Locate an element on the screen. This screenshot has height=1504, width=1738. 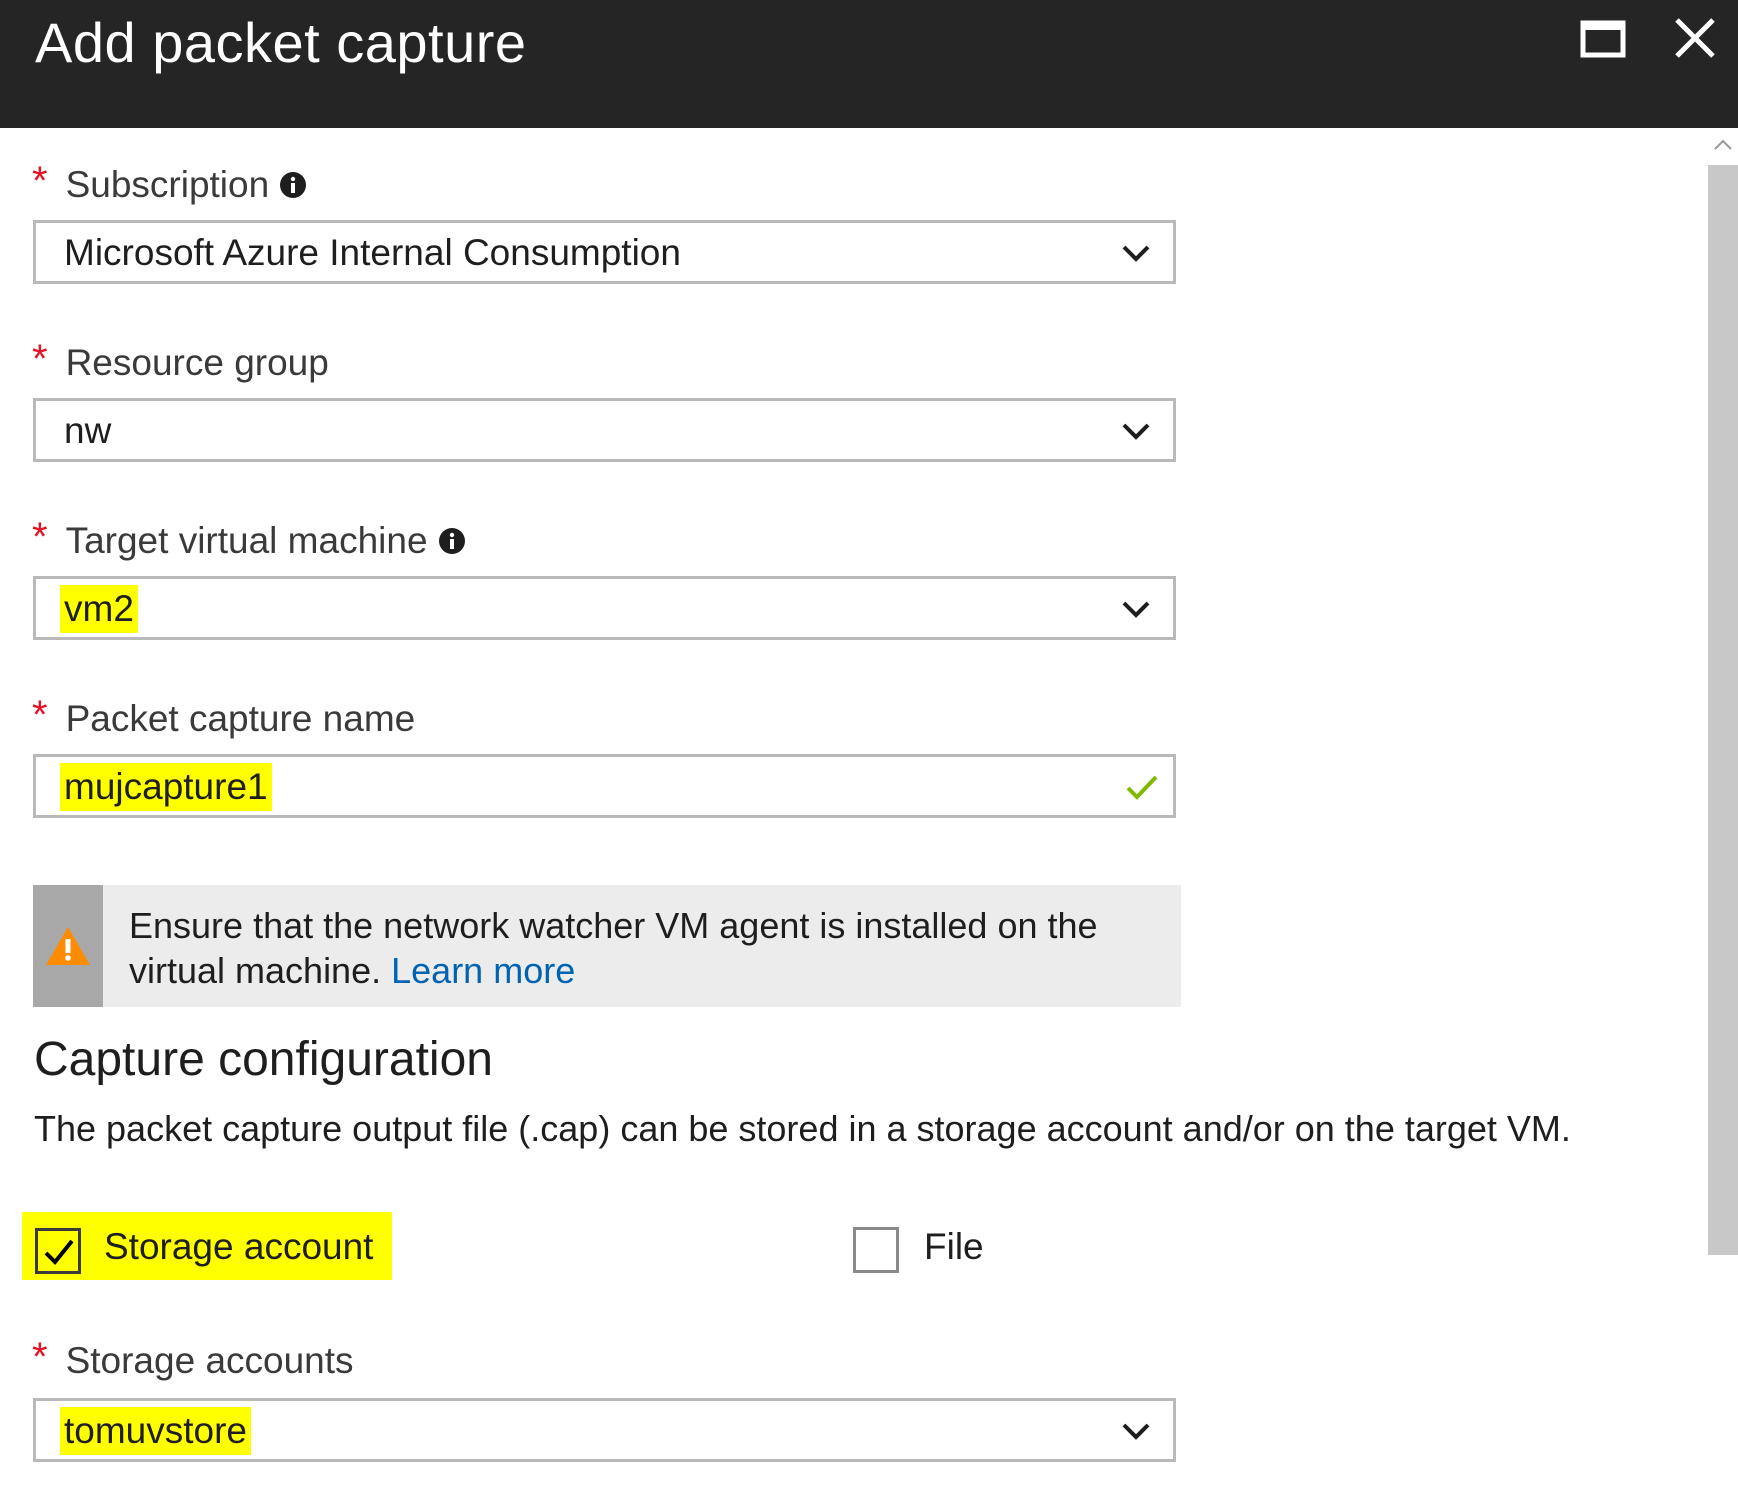
storage-account-checkbox is located at coordinates (58, 1251).